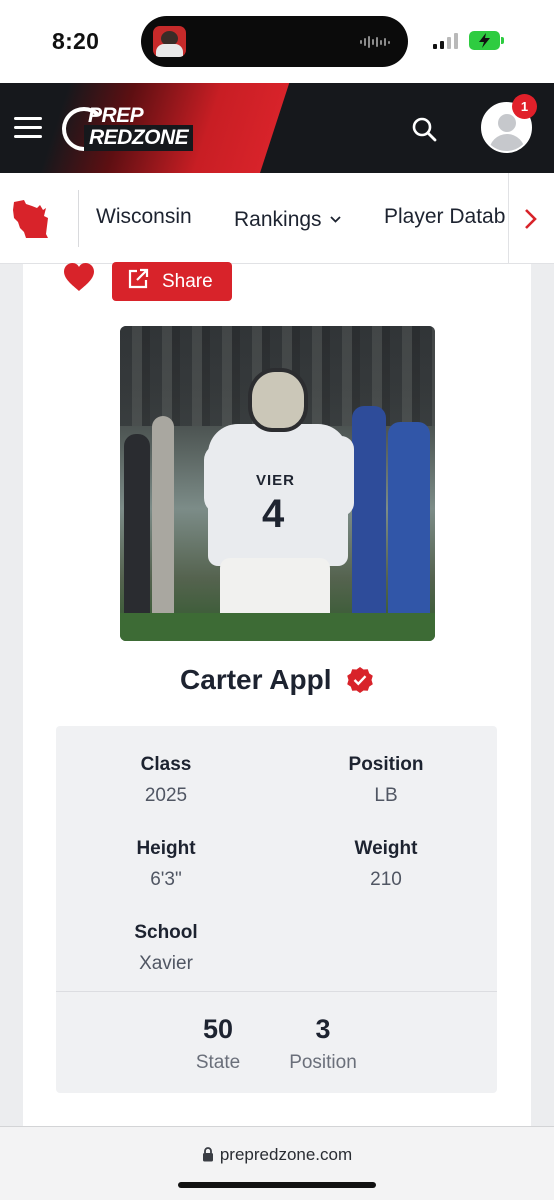  Describe the element at coordinates (277, 483) in the screenshot. I see `player-photo: VIER 4` at that location.